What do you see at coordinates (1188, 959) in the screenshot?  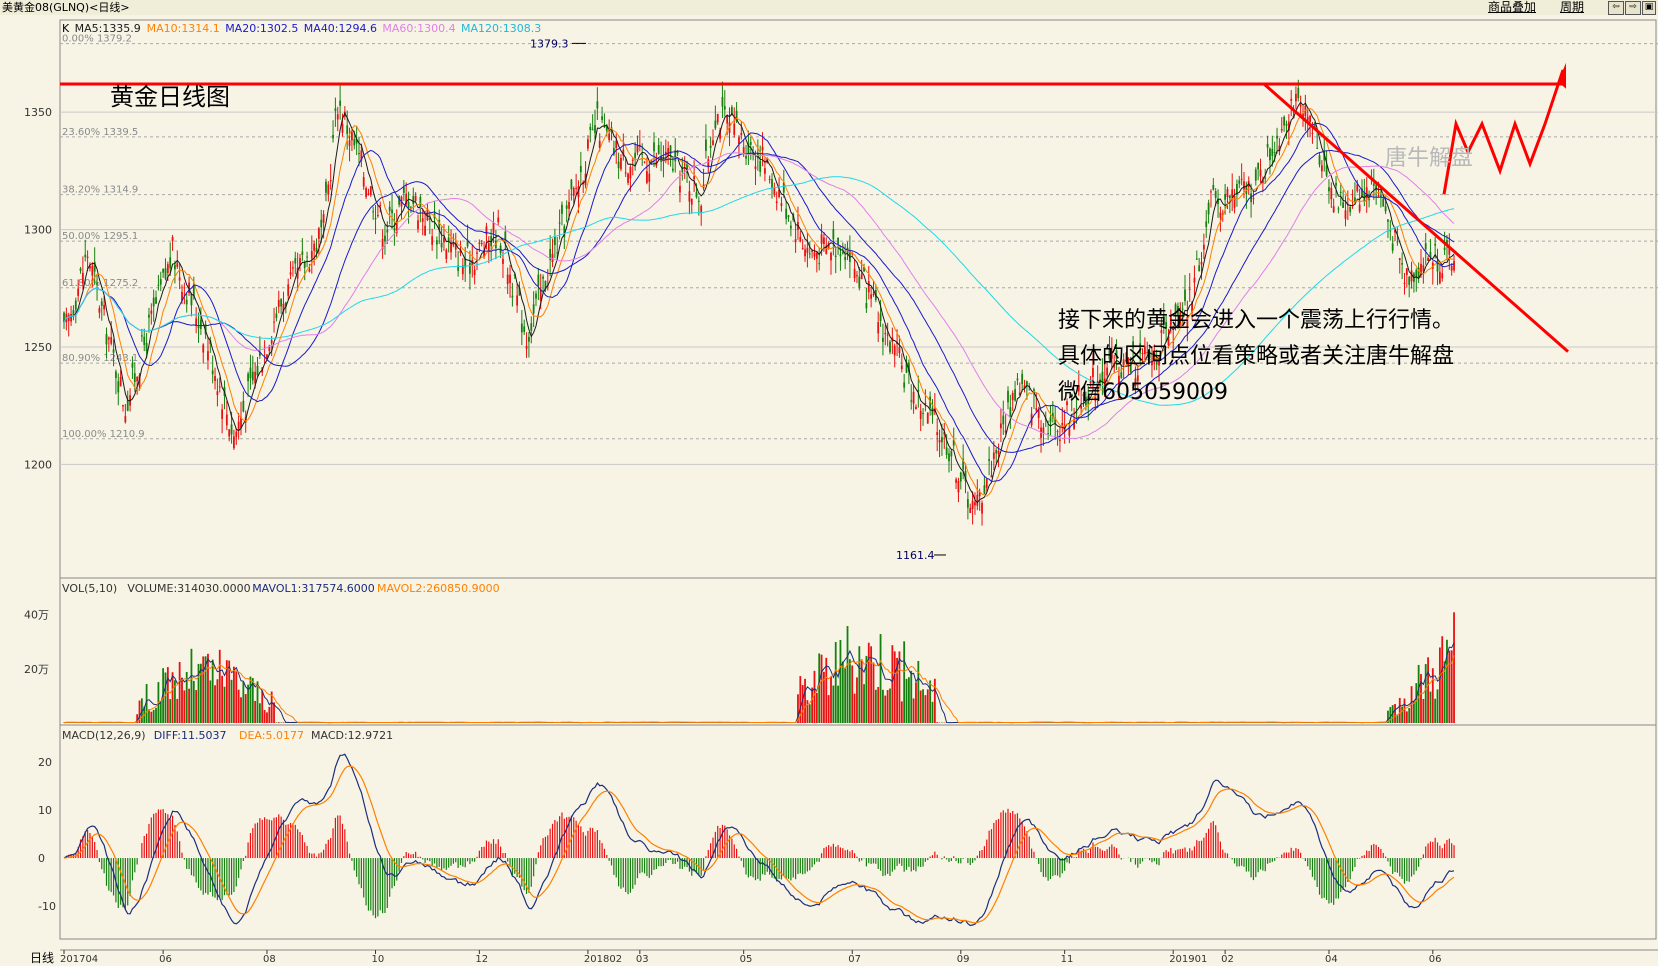 I see `x-tick-label: 201901` at bounding box center [1188, 959].